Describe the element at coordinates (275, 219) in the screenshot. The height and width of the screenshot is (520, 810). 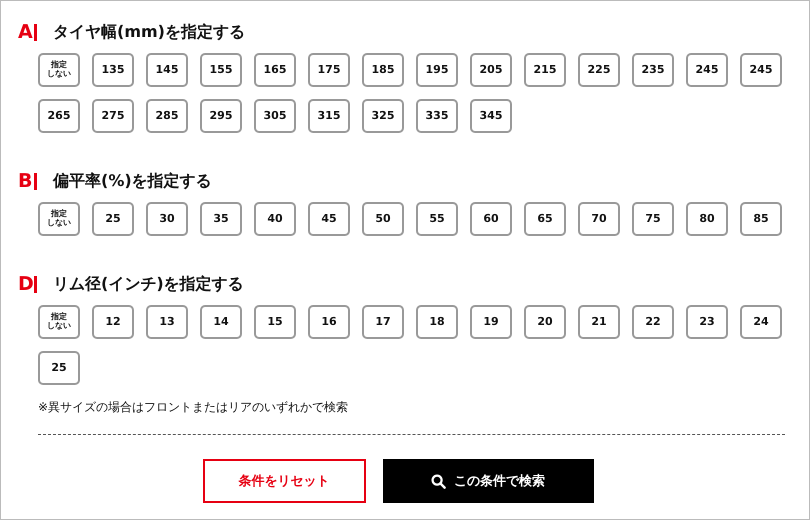
I see `size-option: 40` at that location.